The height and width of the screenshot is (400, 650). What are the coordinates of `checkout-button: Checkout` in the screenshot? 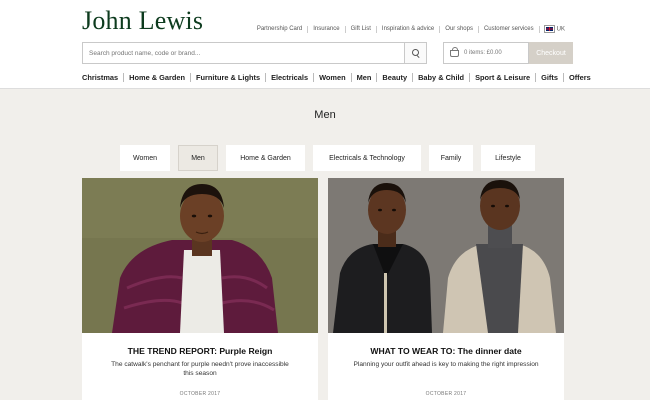 It's located at (551, 53).